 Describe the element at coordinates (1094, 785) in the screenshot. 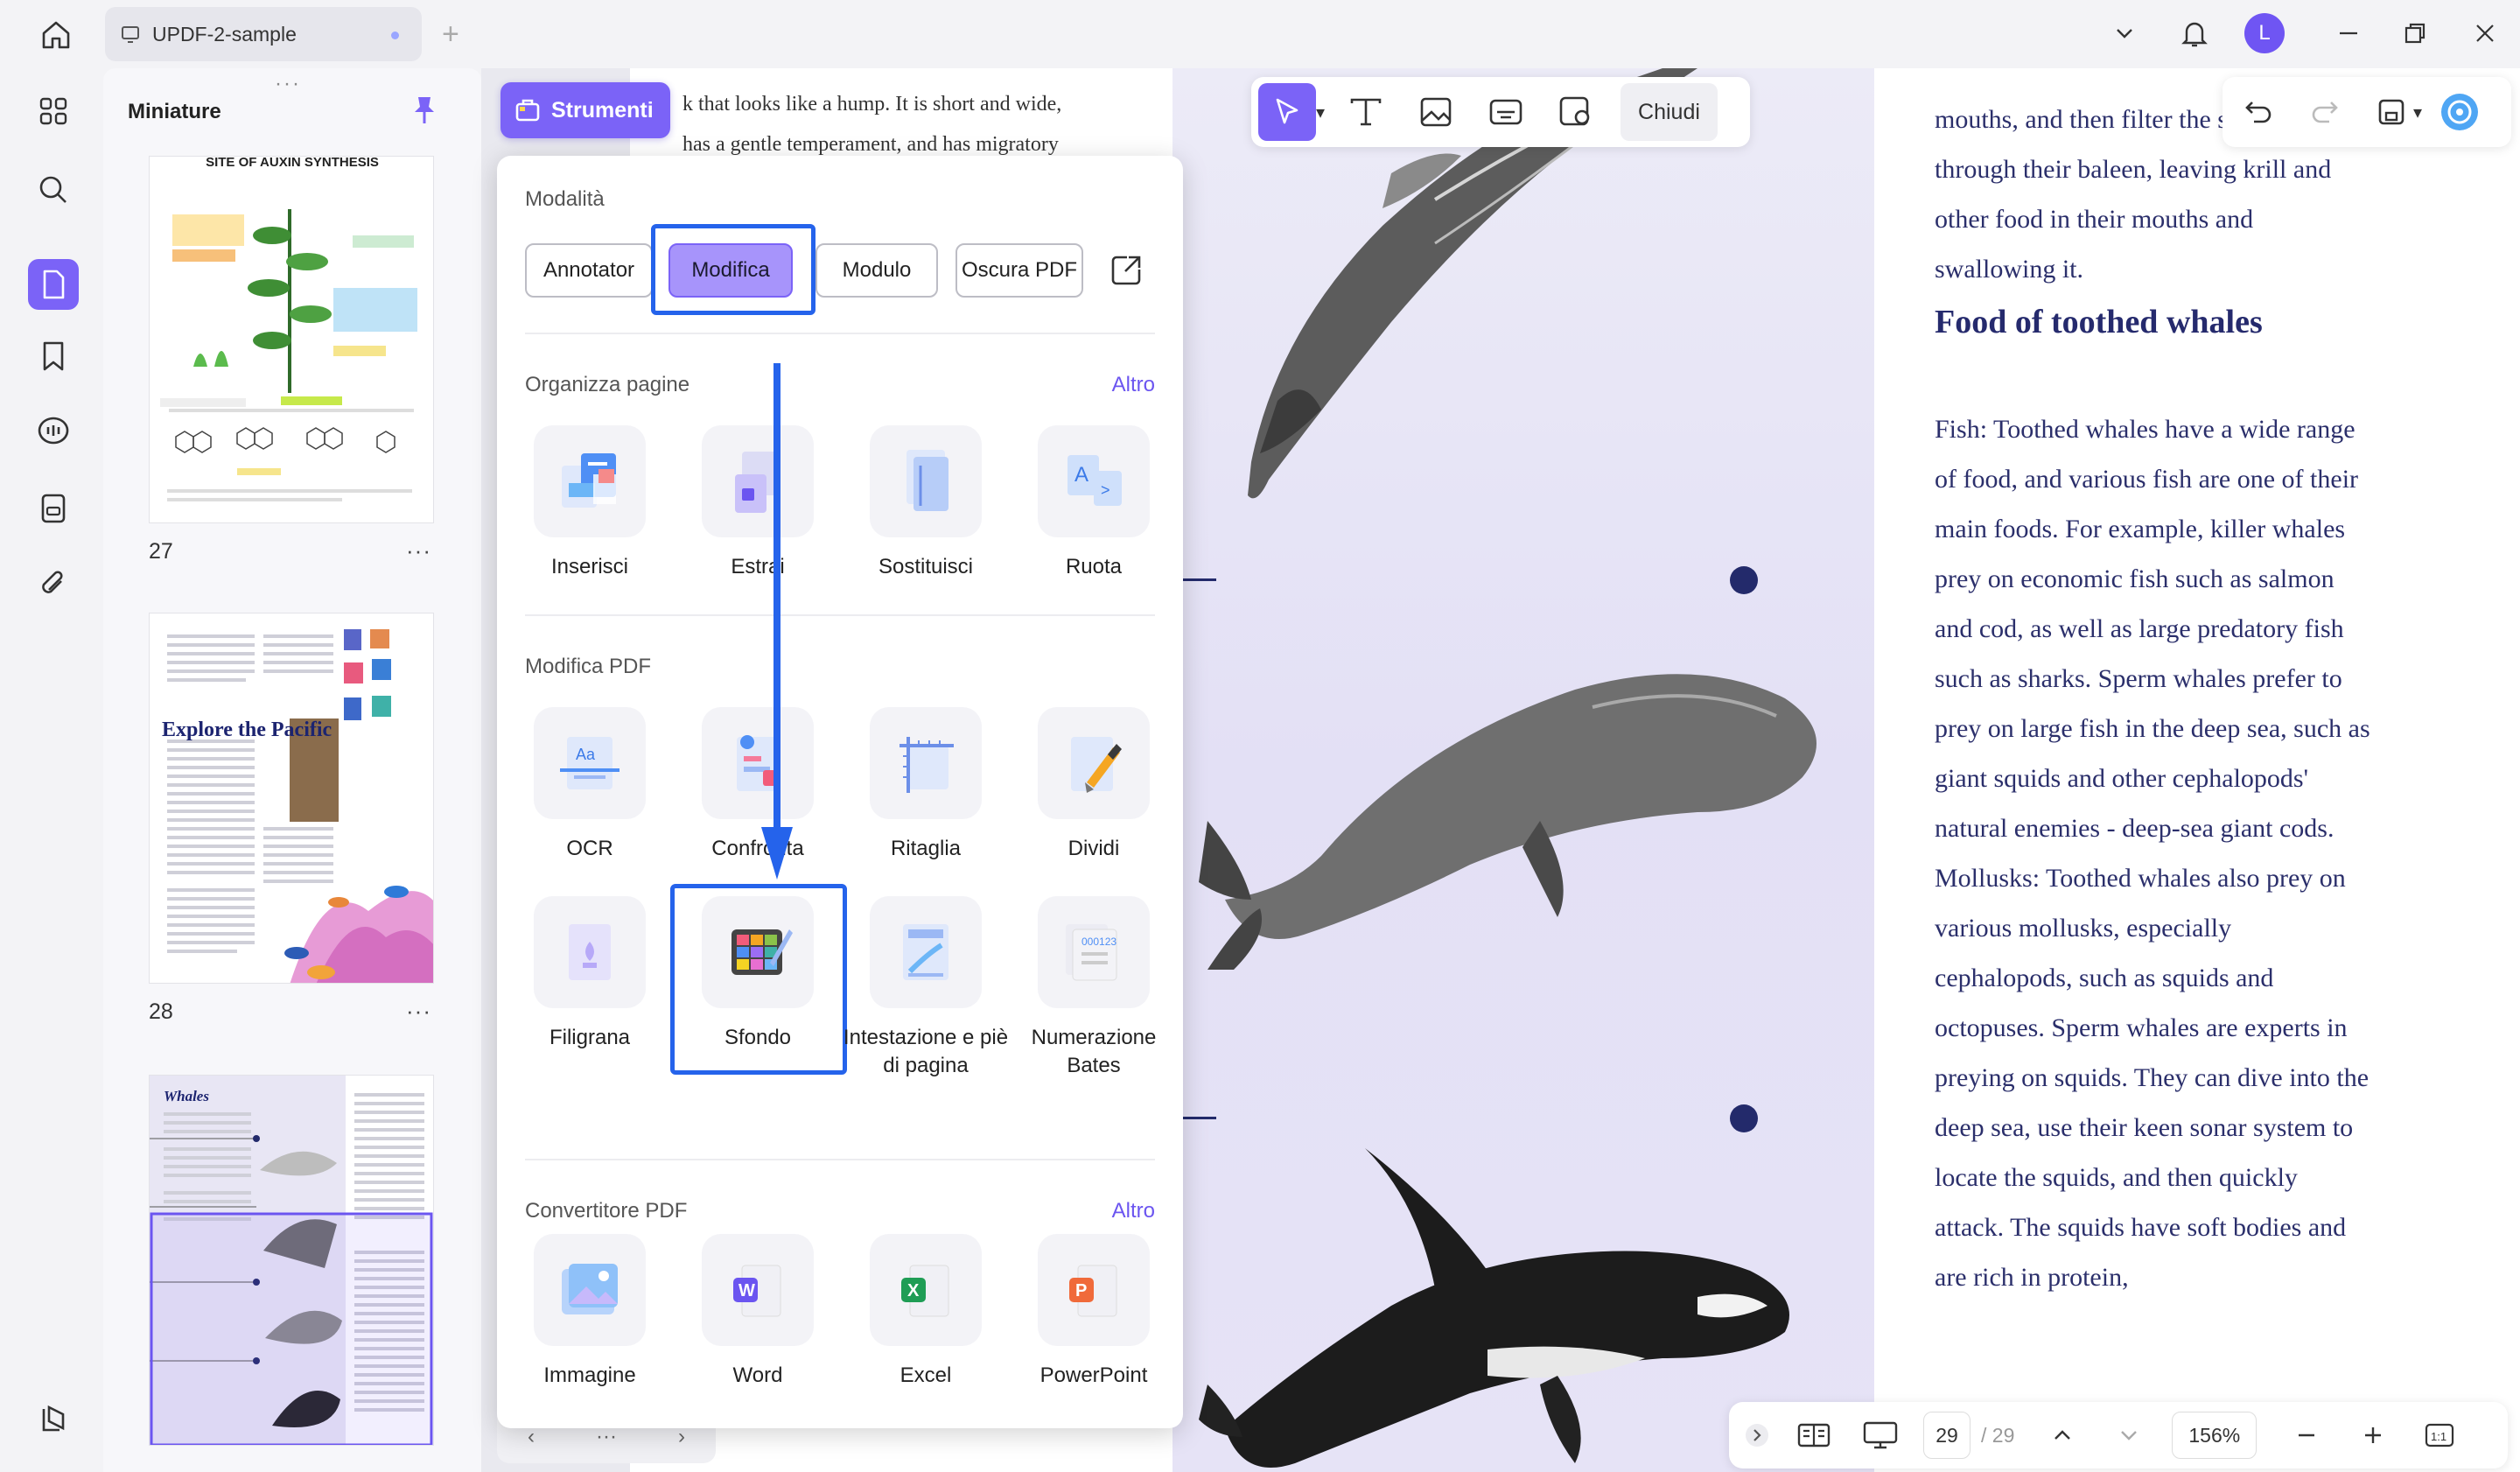

I see `tool-split: Dividi` at that location.